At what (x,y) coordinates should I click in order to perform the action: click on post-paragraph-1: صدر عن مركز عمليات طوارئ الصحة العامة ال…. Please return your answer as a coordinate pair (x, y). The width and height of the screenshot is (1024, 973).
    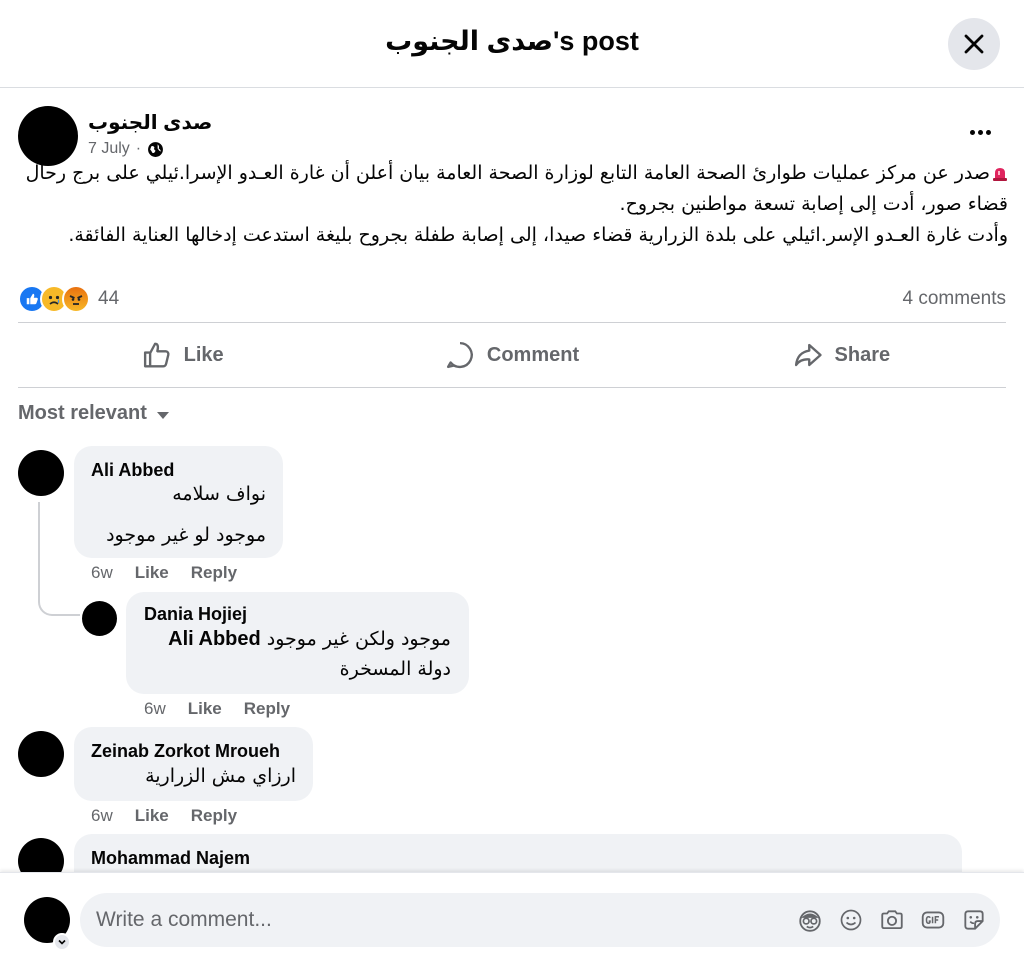
    Looking at the image, I should click on (514, 189).